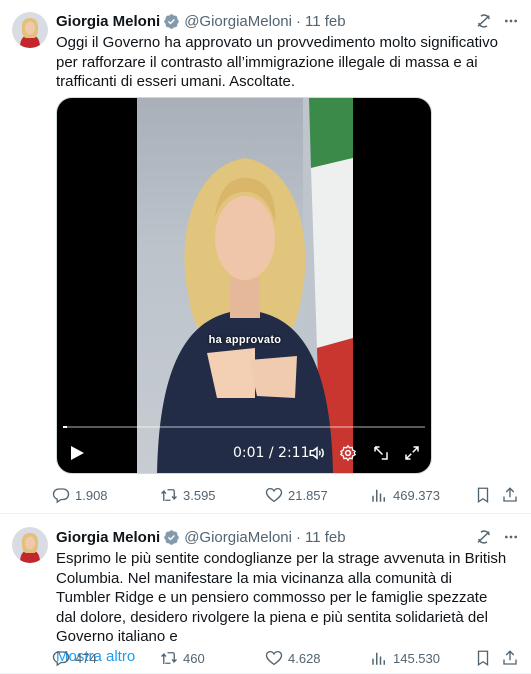  I want to click on like-button: 21.857, so click(296, 495).